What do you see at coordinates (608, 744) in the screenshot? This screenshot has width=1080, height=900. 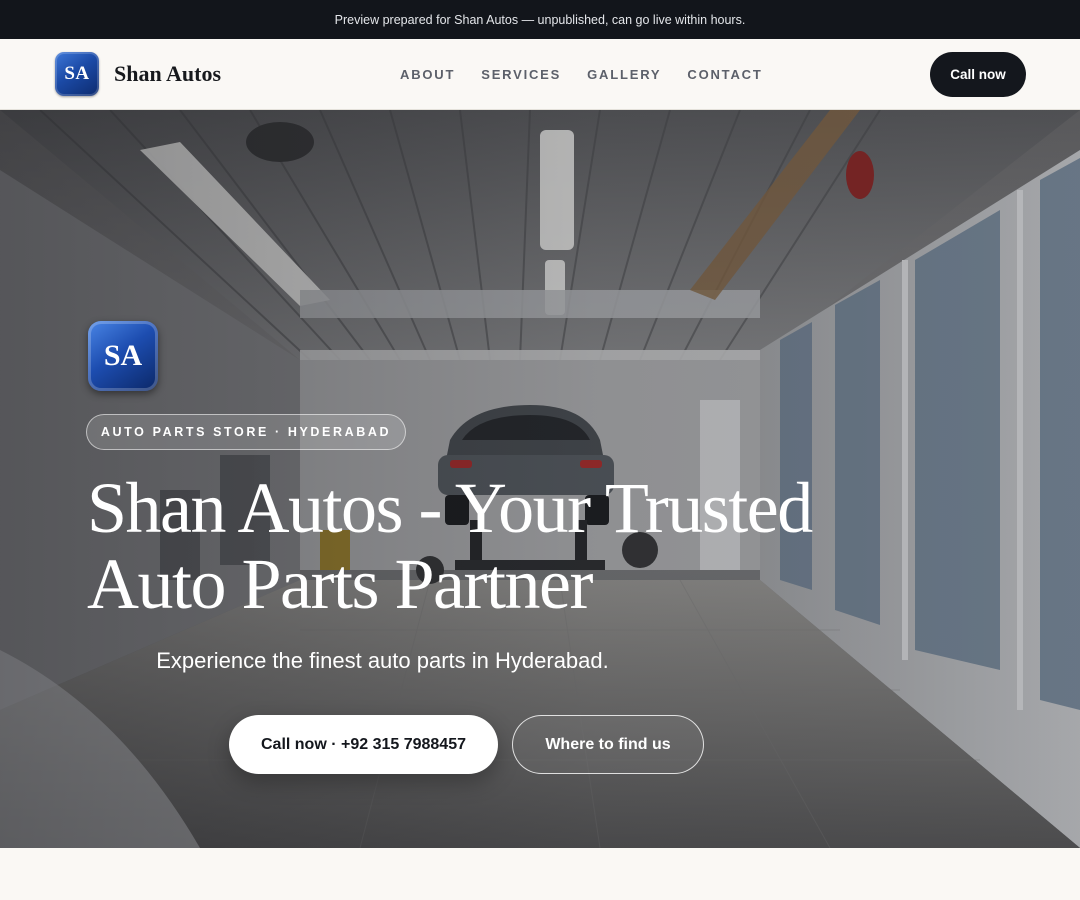 I see `hero-location-button: Where to find us` at bounding box center [608, 744].